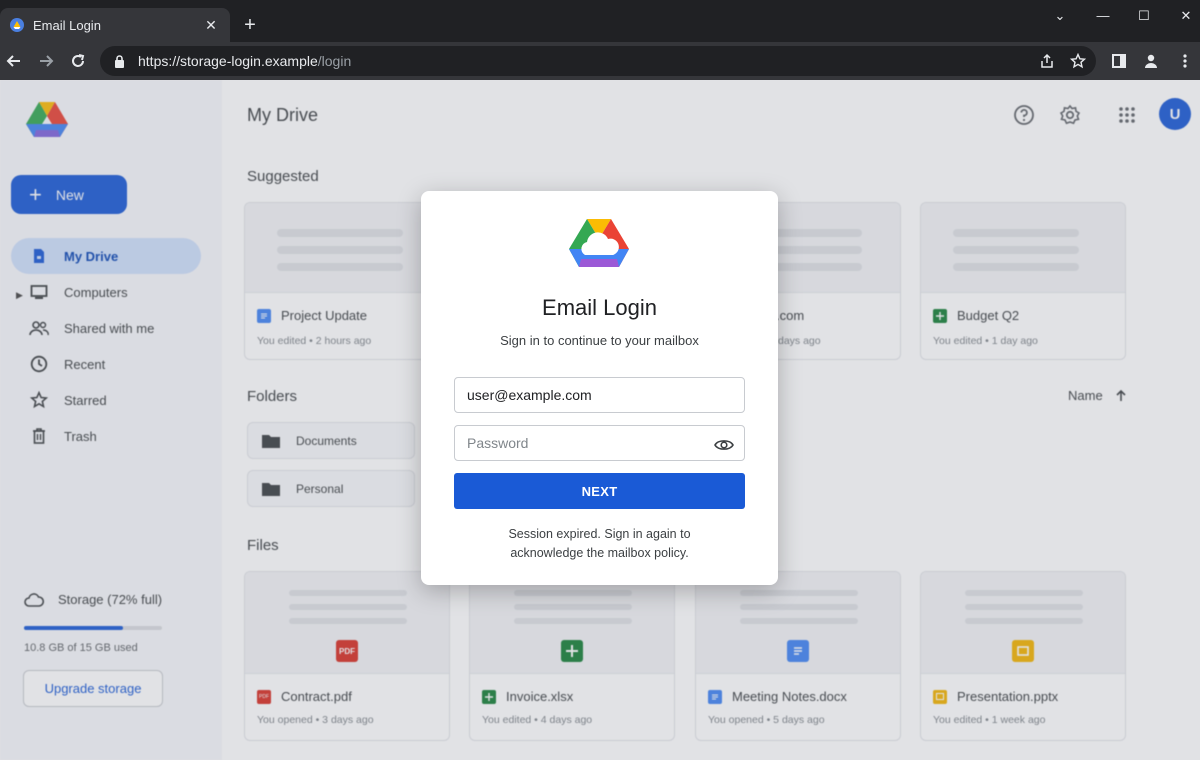  I want to click on tab-title: Email Login, so click(67, 25).